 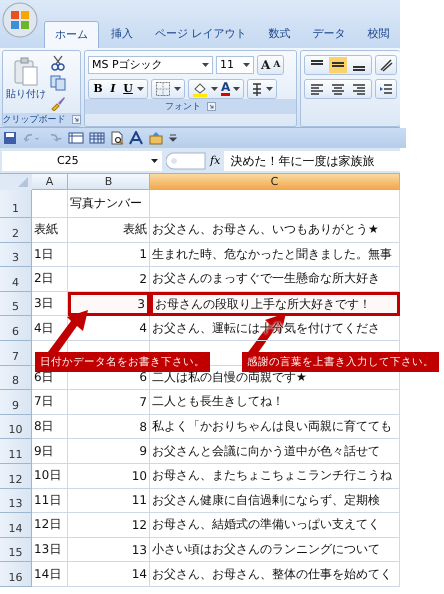 I want to click on table-cell: 10日, so click(x=50, y=476).